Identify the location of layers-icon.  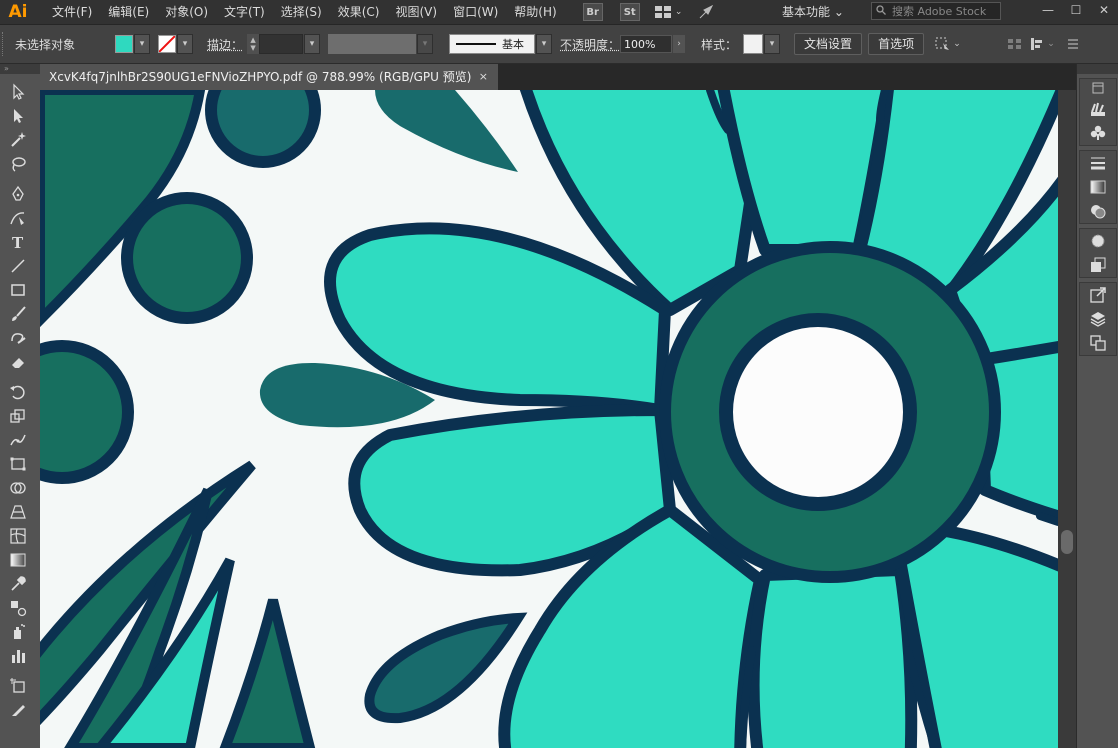
(1098, 319).